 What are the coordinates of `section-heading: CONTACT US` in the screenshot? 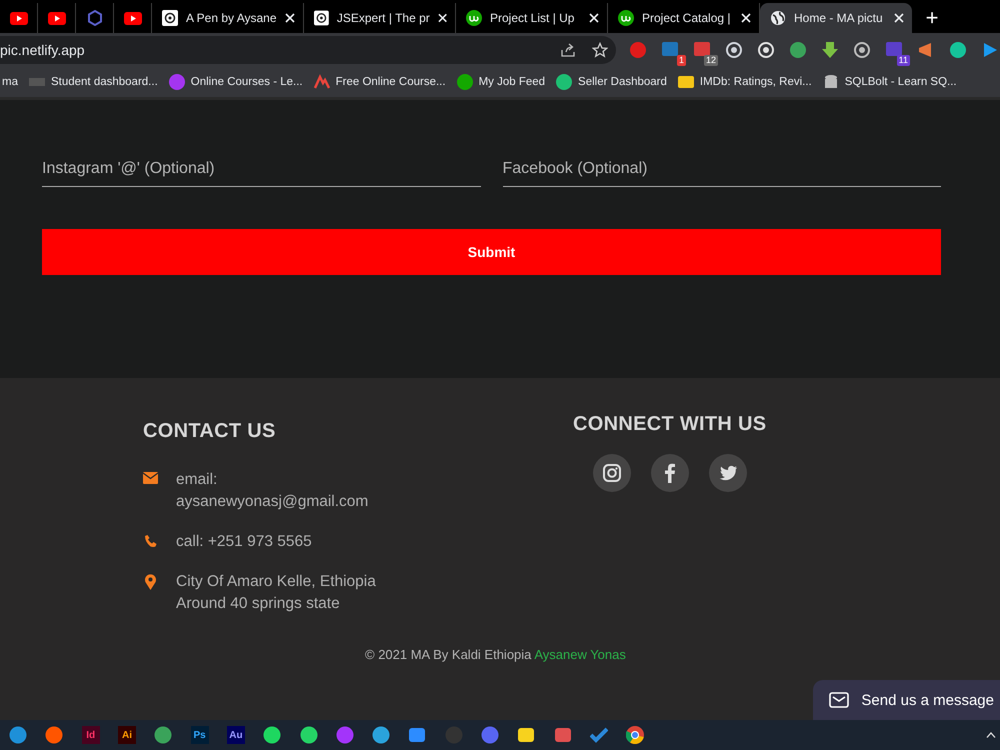 It's located at (210, 431).